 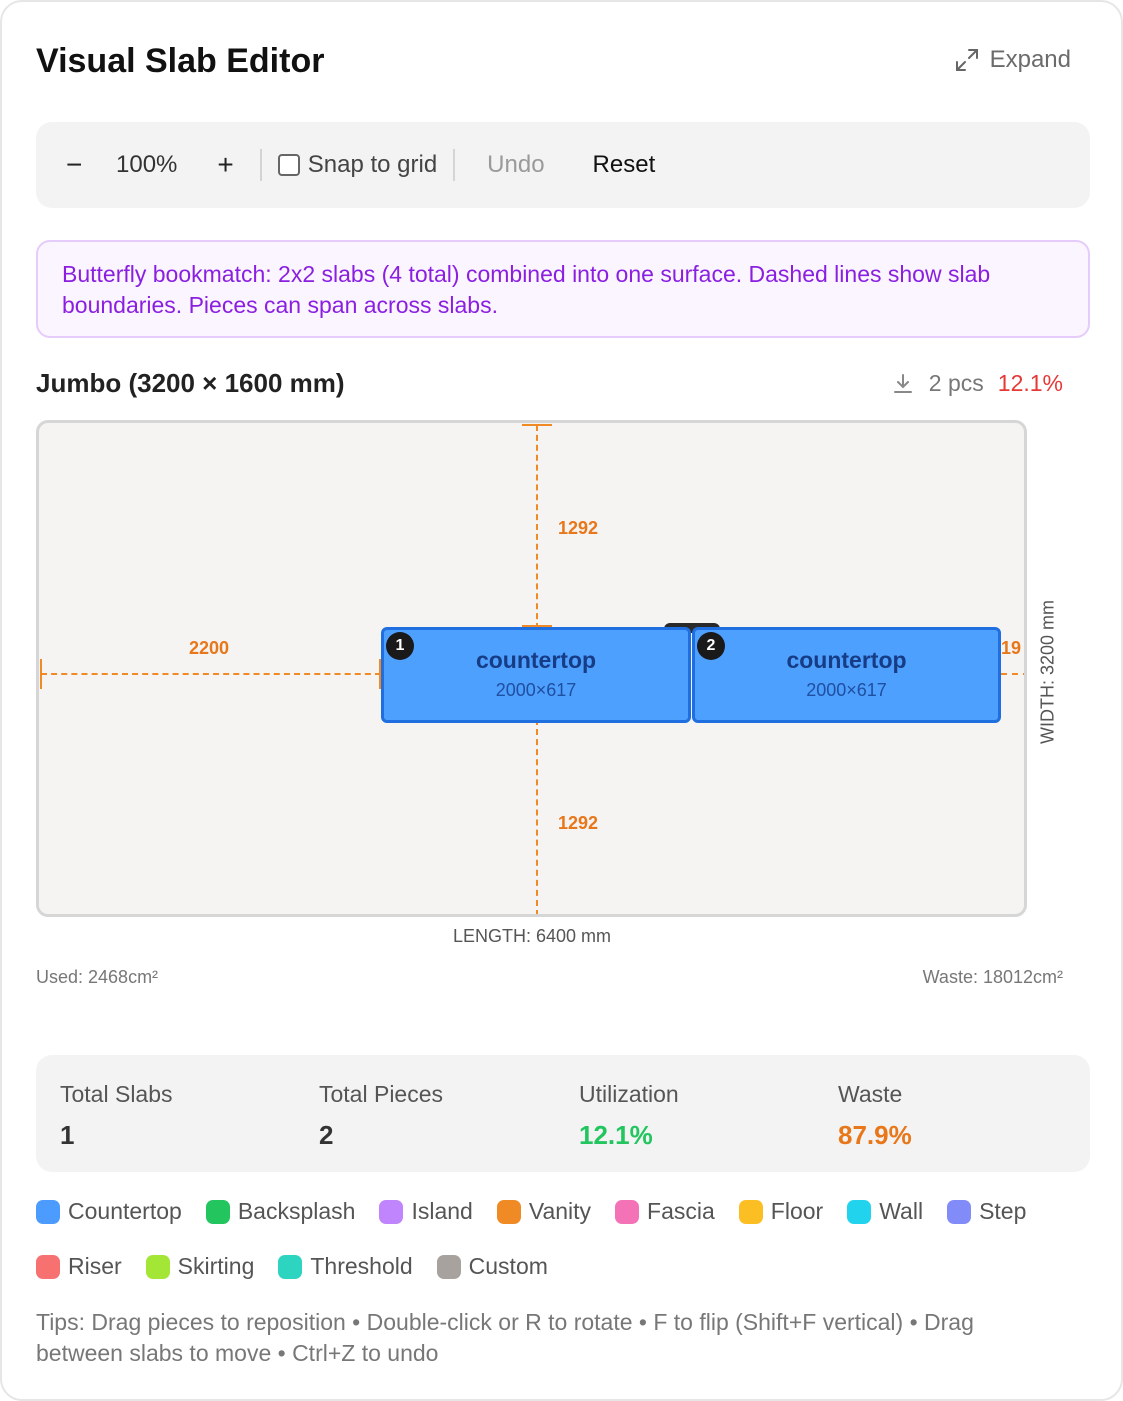 I want to click on legend-label: Island, so click(x=442, y=1211).